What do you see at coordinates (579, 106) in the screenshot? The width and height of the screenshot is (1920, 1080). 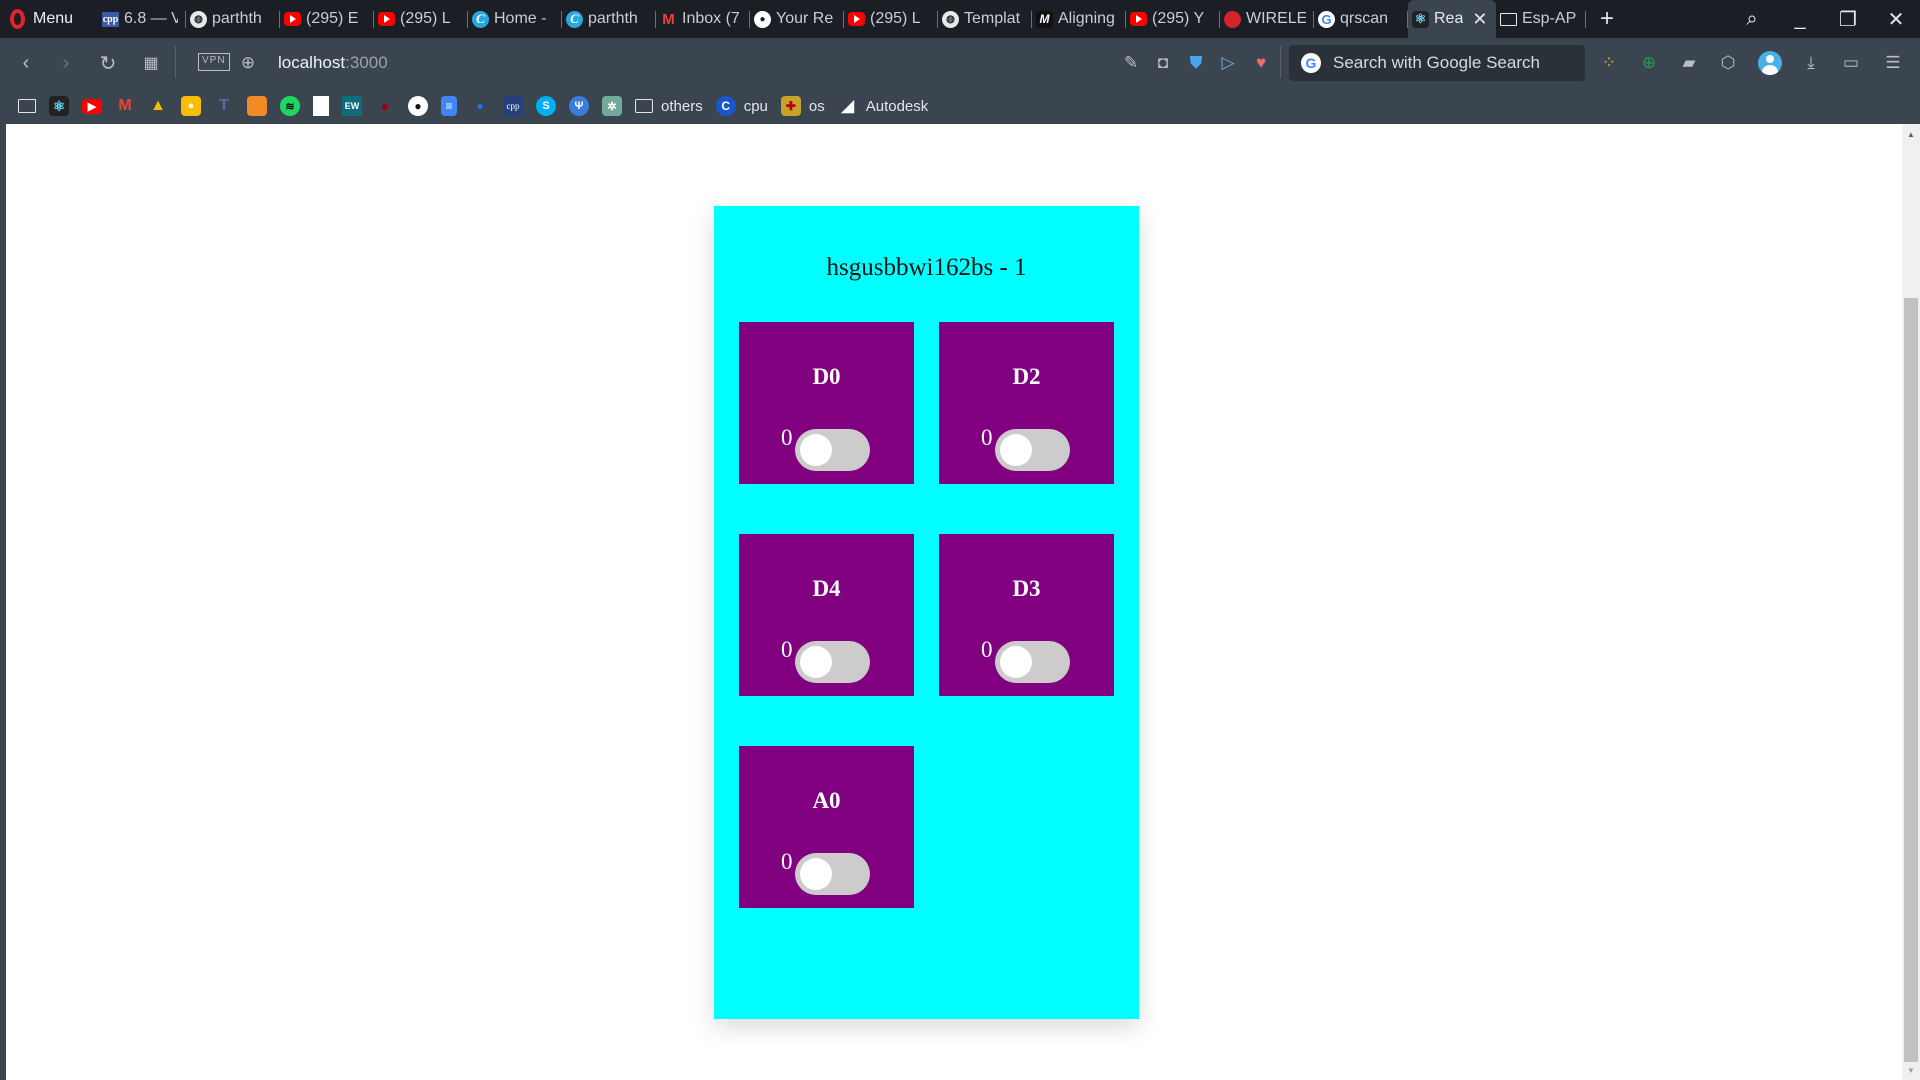 I see `bookmark: Ψ` at bounding box center [579, 106].